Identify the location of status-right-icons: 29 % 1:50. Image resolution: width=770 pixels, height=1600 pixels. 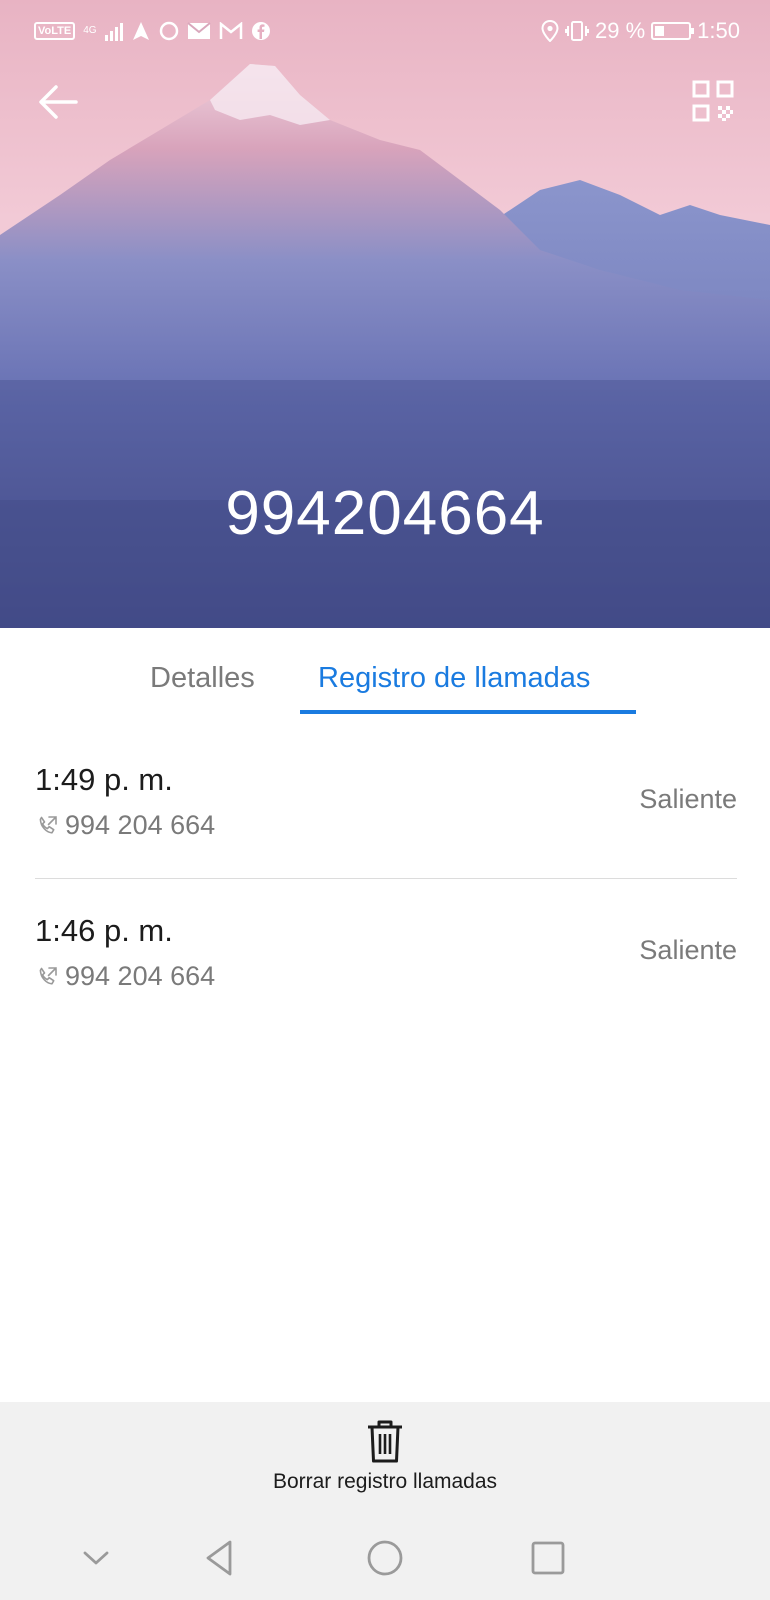
(640, 31).